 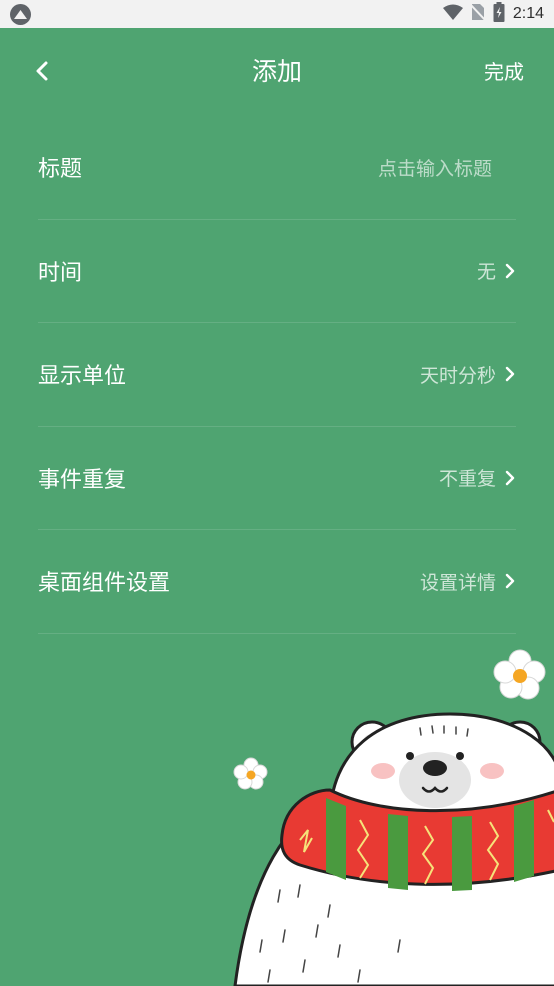 What do you see at coordinates (277, 14) in the screenshot?
I see `status-bar: 2:14` at bounding box center [277, 14].